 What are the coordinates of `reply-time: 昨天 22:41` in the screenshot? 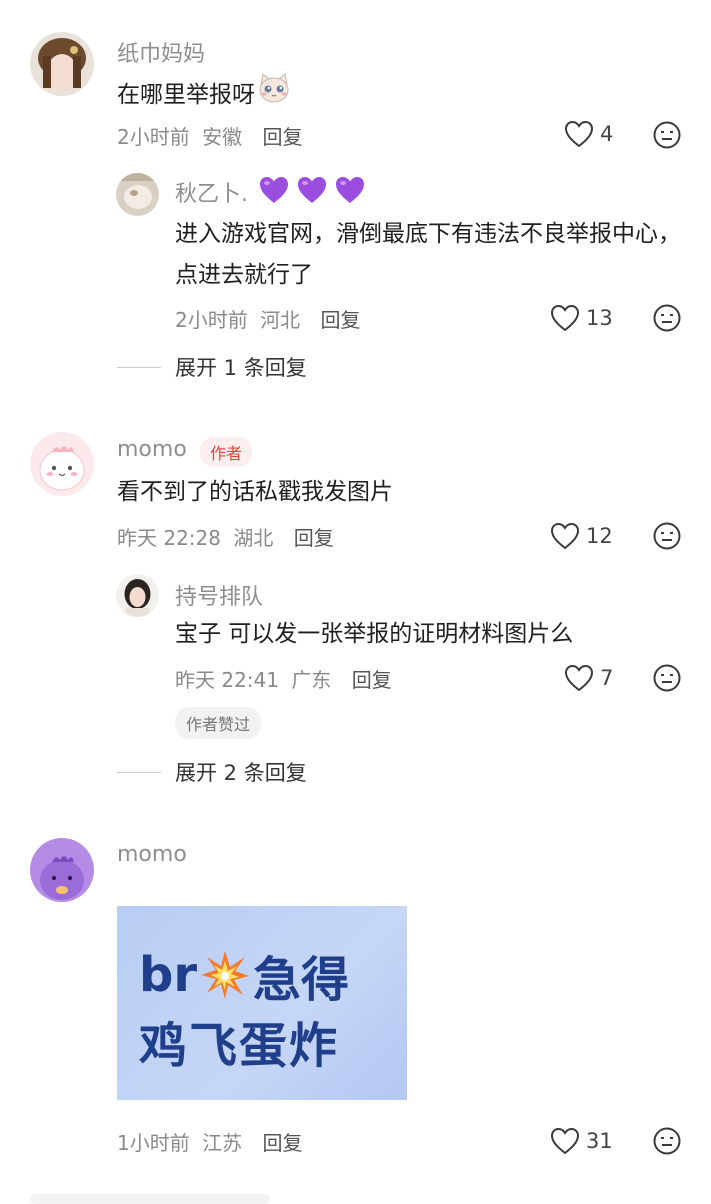 It's located at (227, 680).